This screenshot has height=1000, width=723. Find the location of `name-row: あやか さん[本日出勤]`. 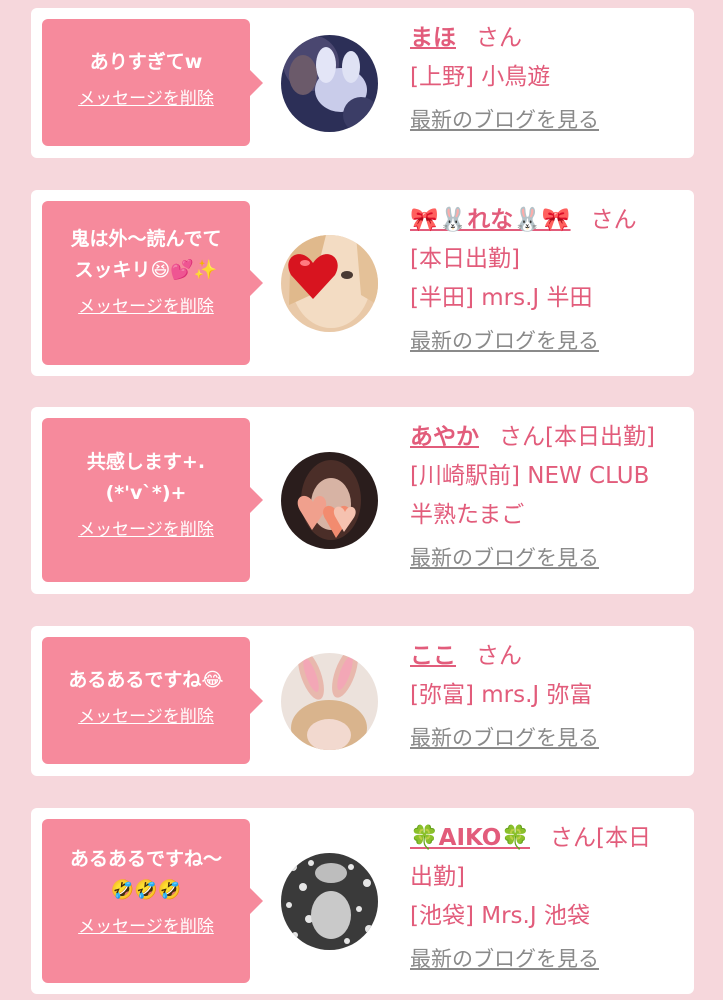

name-row: あやか さん[本日出勤] is located at coordinates (545, 437).